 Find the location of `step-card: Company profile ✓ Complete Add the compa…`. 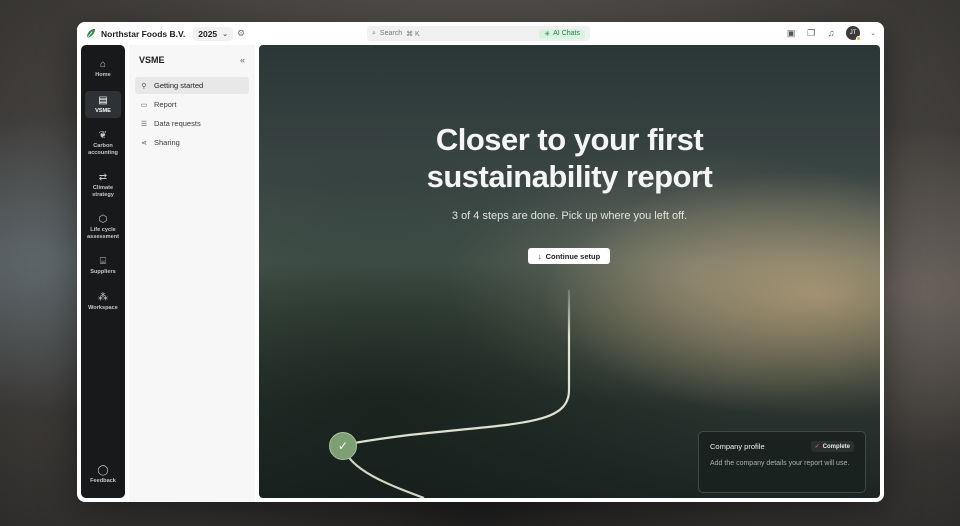

step-card: Company profile ✓ Complete Add the compa… is located at coordinates (782, 462).